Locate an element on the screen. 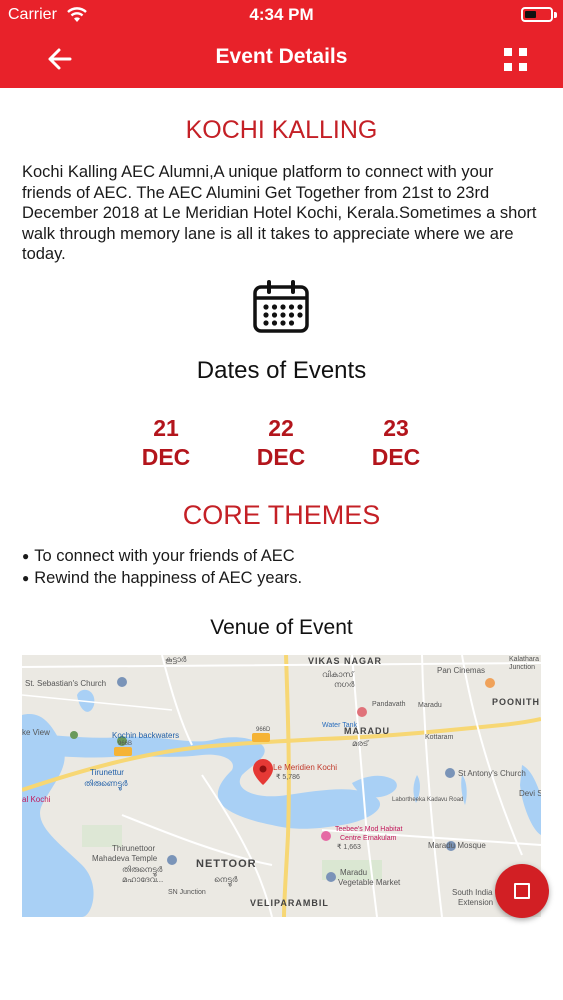 The height and width of the screenshot is (1000, 563). map-label: SN Junction is located at coordinates (187, 892).